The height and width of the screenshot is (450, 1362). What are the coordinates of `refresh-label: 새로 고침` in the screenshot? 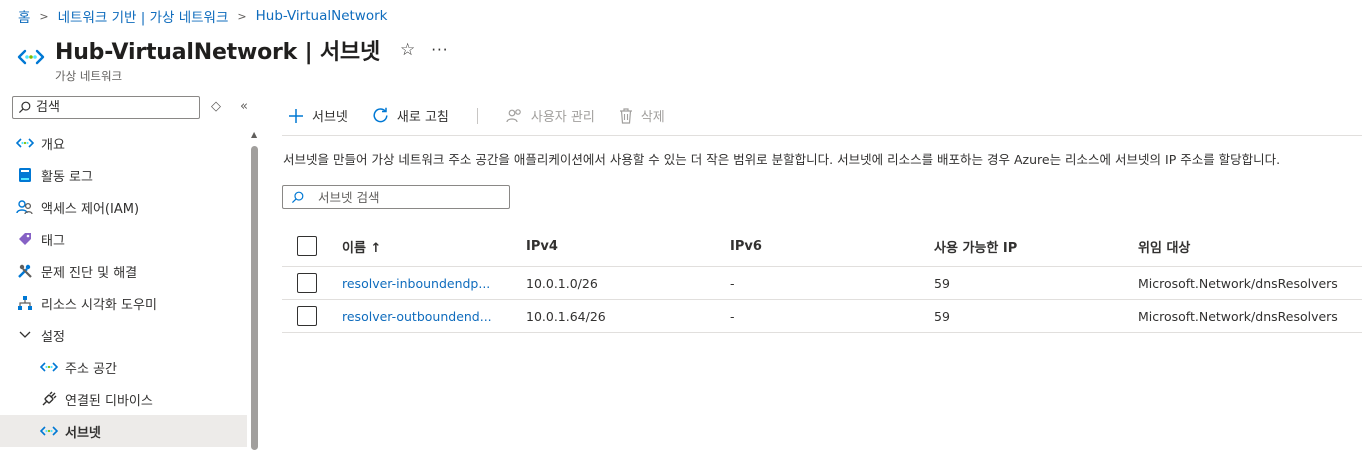 It's located at (422, 117).